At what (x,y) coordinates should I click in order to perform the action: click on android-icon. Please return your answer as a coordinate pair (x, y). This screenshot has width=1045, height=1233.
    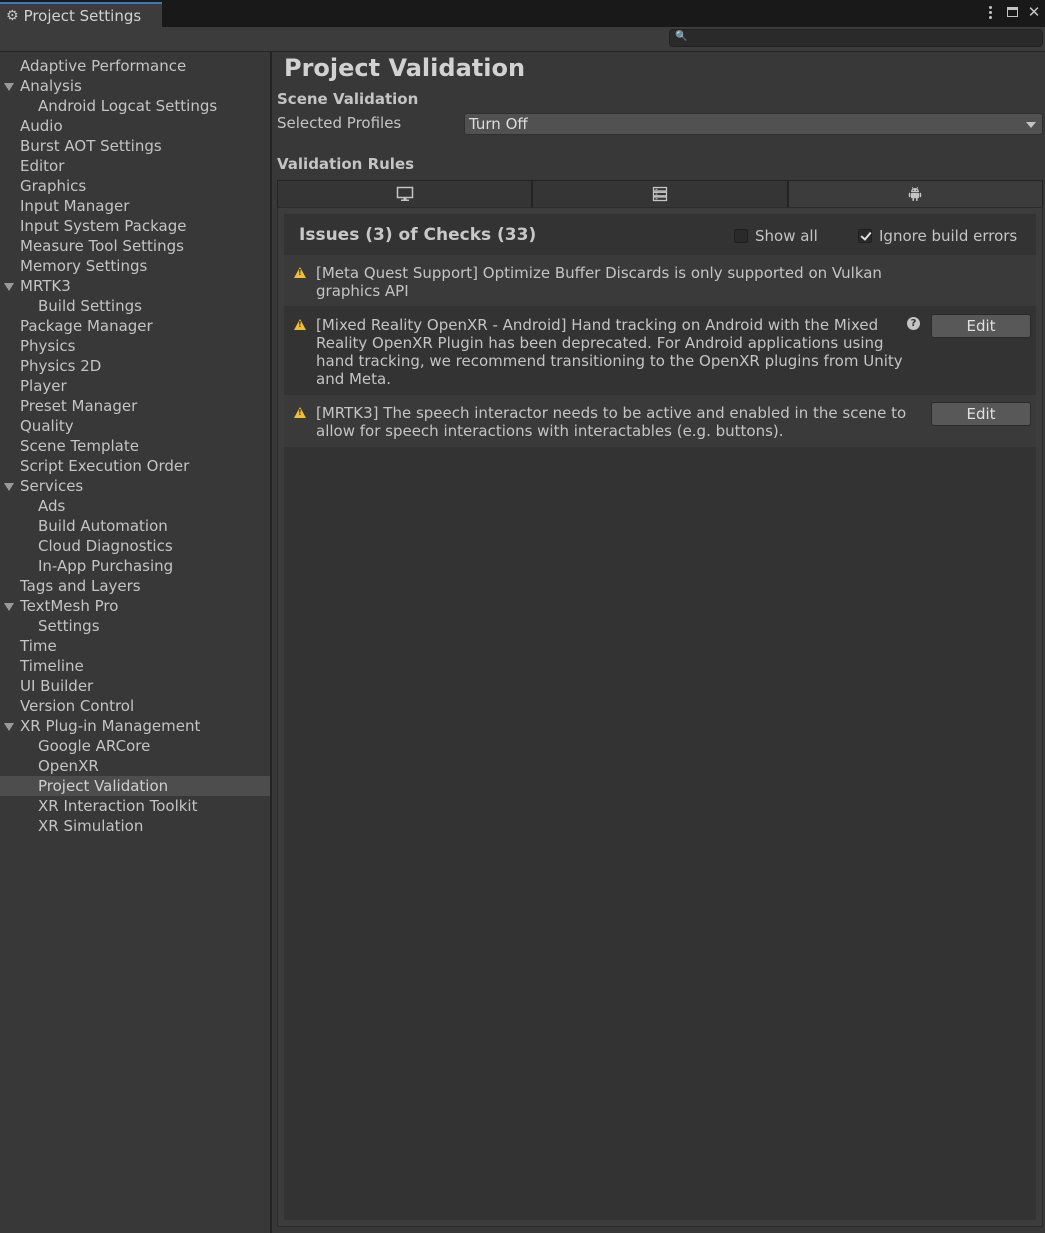
    Looking at the image, I should click on (915, 193).